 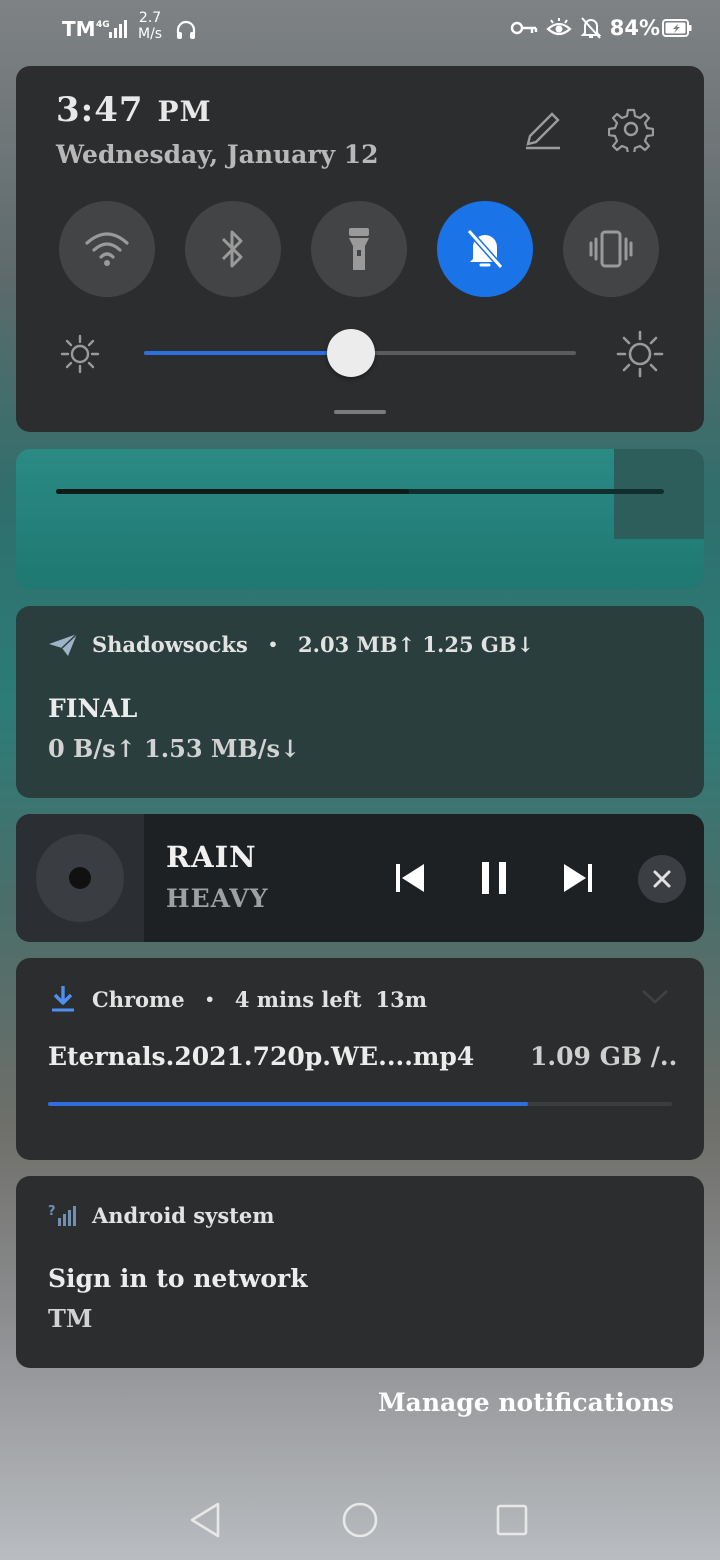 I want to click on track-title: RAIN, so click(x=211, y=857).